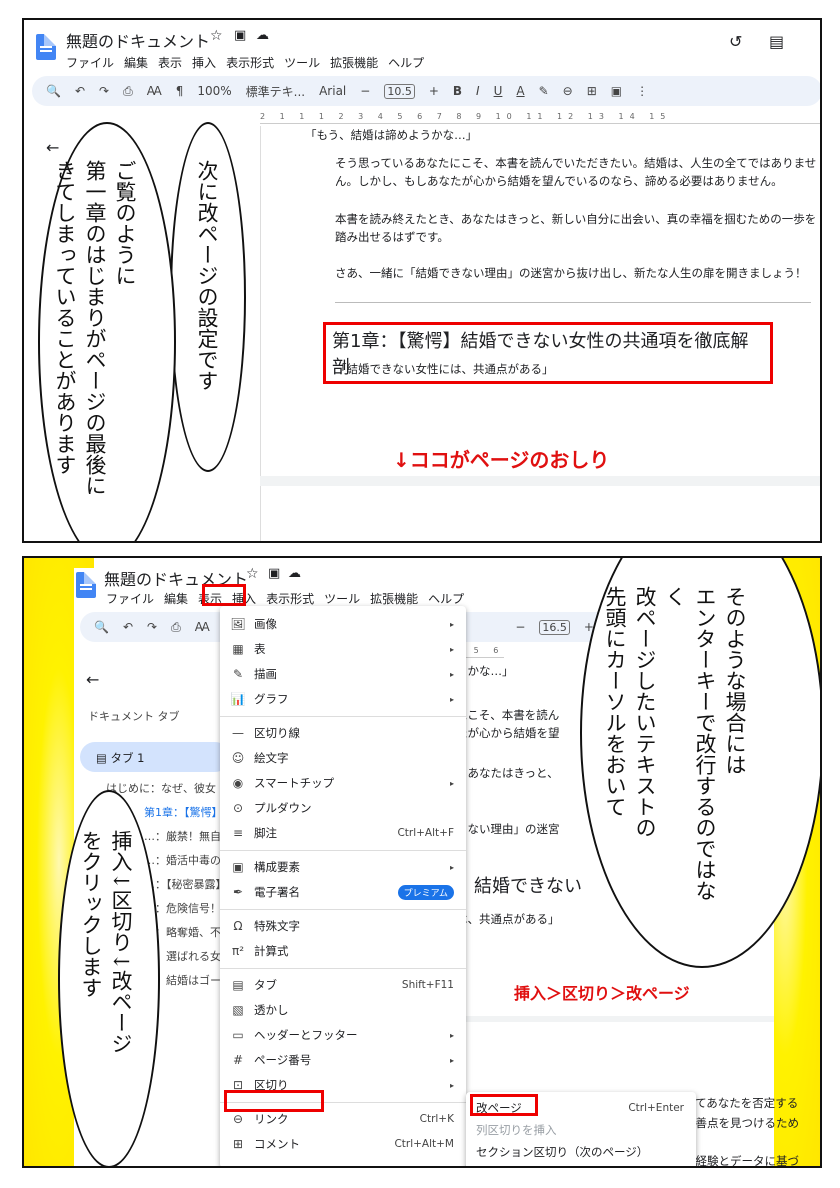 The height and width of the screenshot is (1188, 840). What do you see at coordinates (399, 91) in the screenshot?
I see `font-size-input: 10.5` at bounding box center [399, 91].